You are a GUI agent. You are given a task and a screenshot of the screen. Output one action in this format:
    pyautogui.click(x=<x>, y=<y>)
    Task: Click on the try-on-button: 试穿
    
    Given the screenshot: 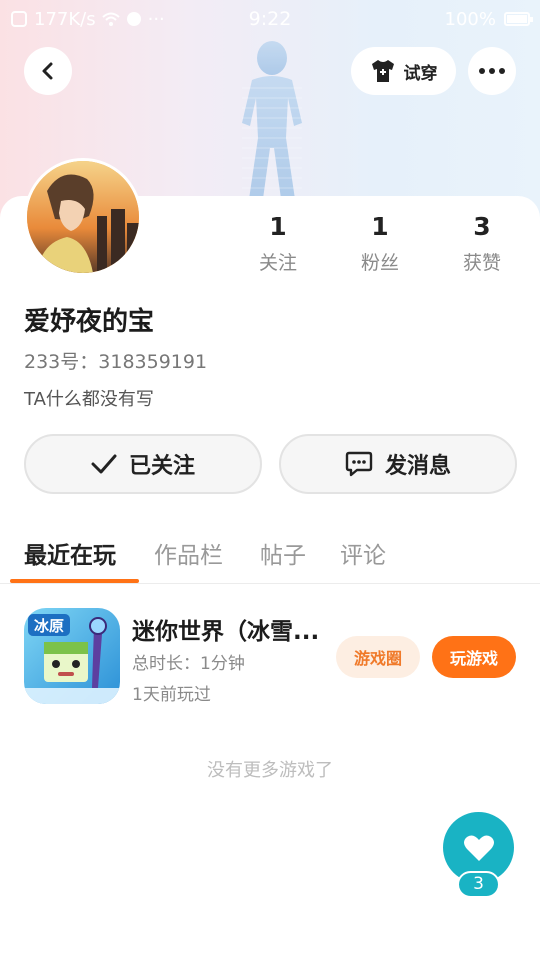 What is the action you would take?
    pyautogui.click(x=403, y=71)
    